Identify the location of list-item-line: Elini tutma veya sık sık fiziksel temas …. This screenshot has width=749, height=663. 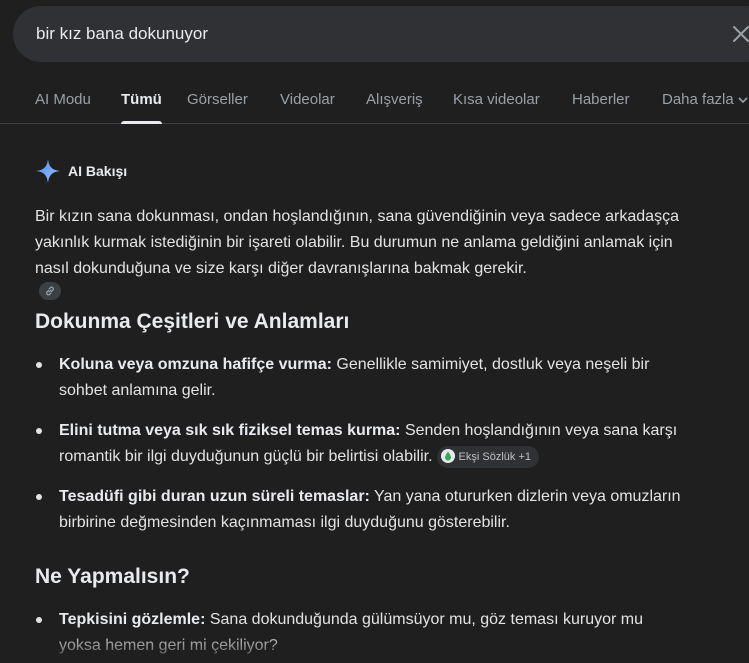
(392, 431).